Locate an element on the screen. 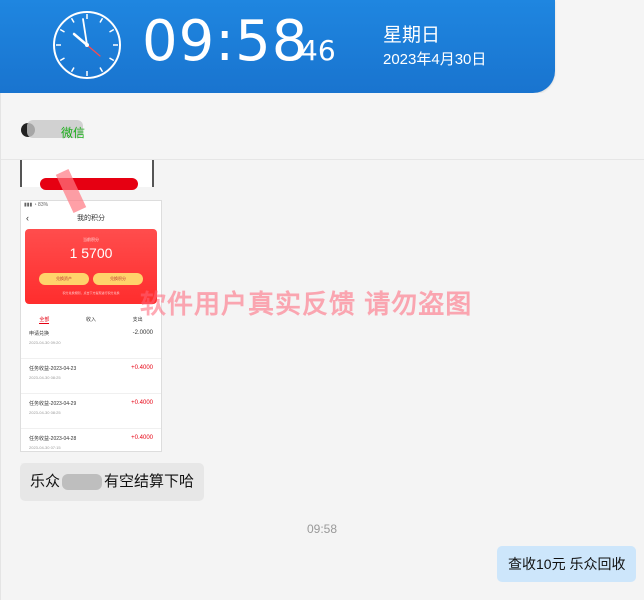  phone-nav: ‹ 我的积分 is located at coordinates (91, 221).